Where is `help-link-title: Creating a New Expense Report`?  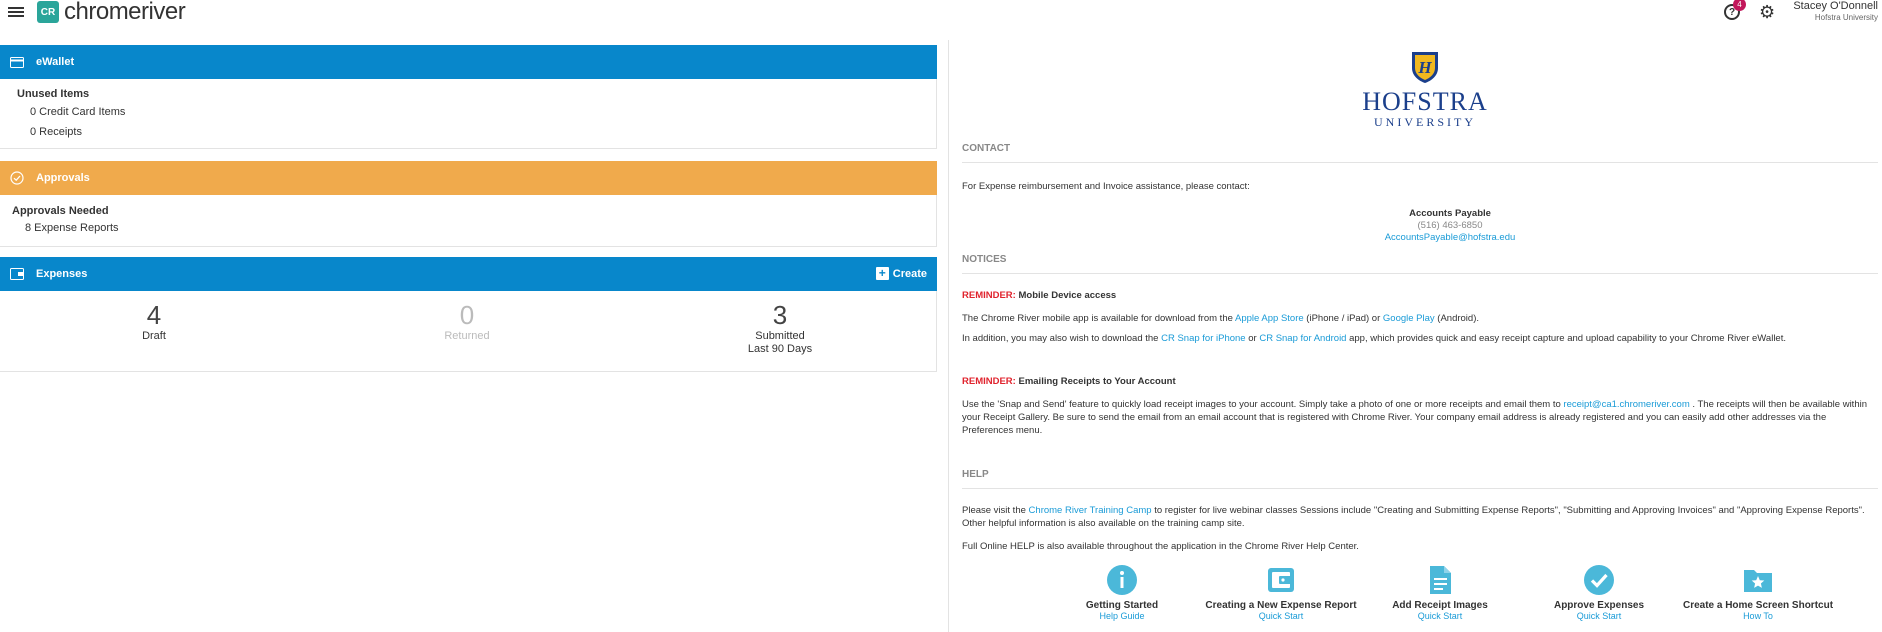 help-link-title: Creating a New Expense Report is located at coordinates (1281, 605).